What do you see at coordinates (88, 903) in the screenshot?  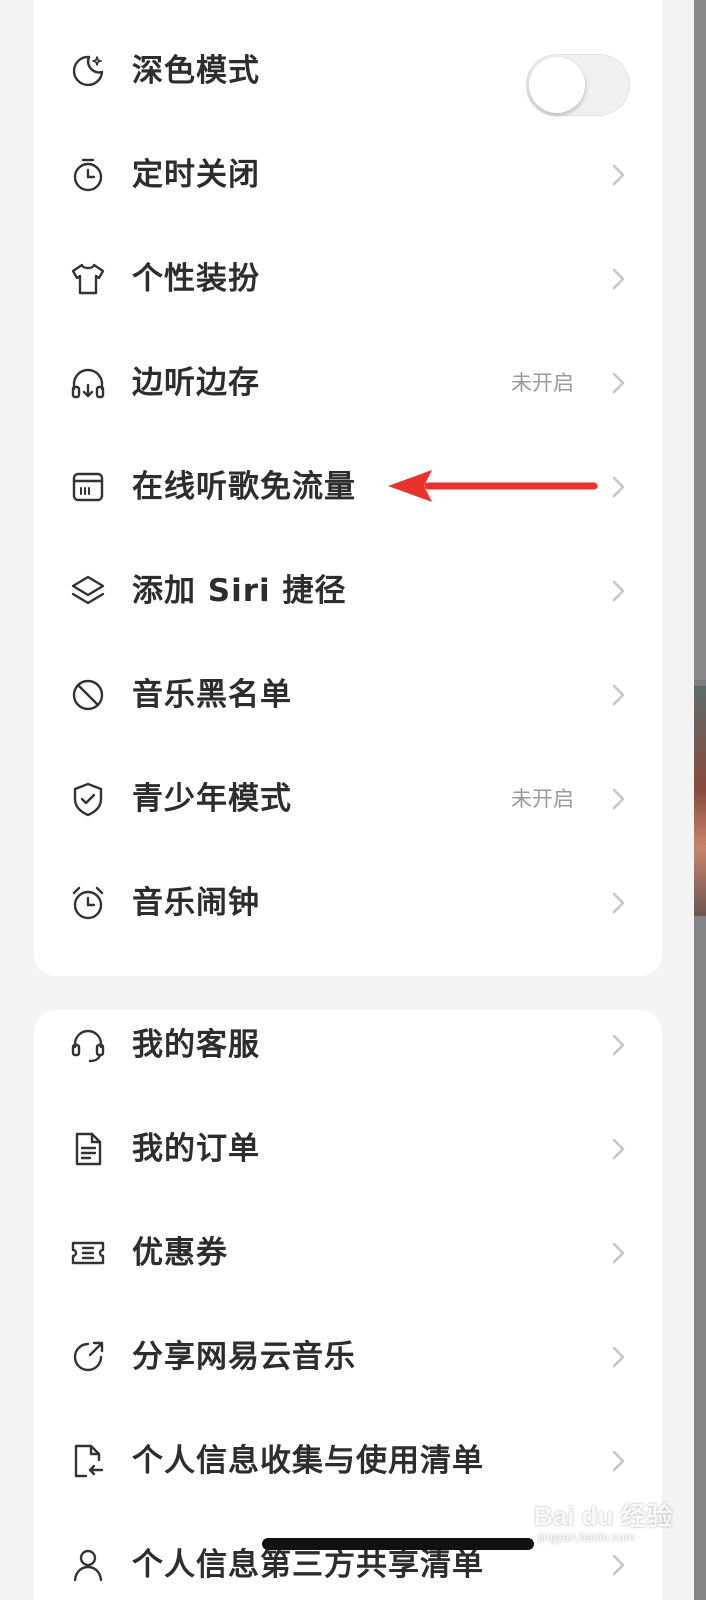 I see `alarm-clock-icon` at bounding box center [88, 903].